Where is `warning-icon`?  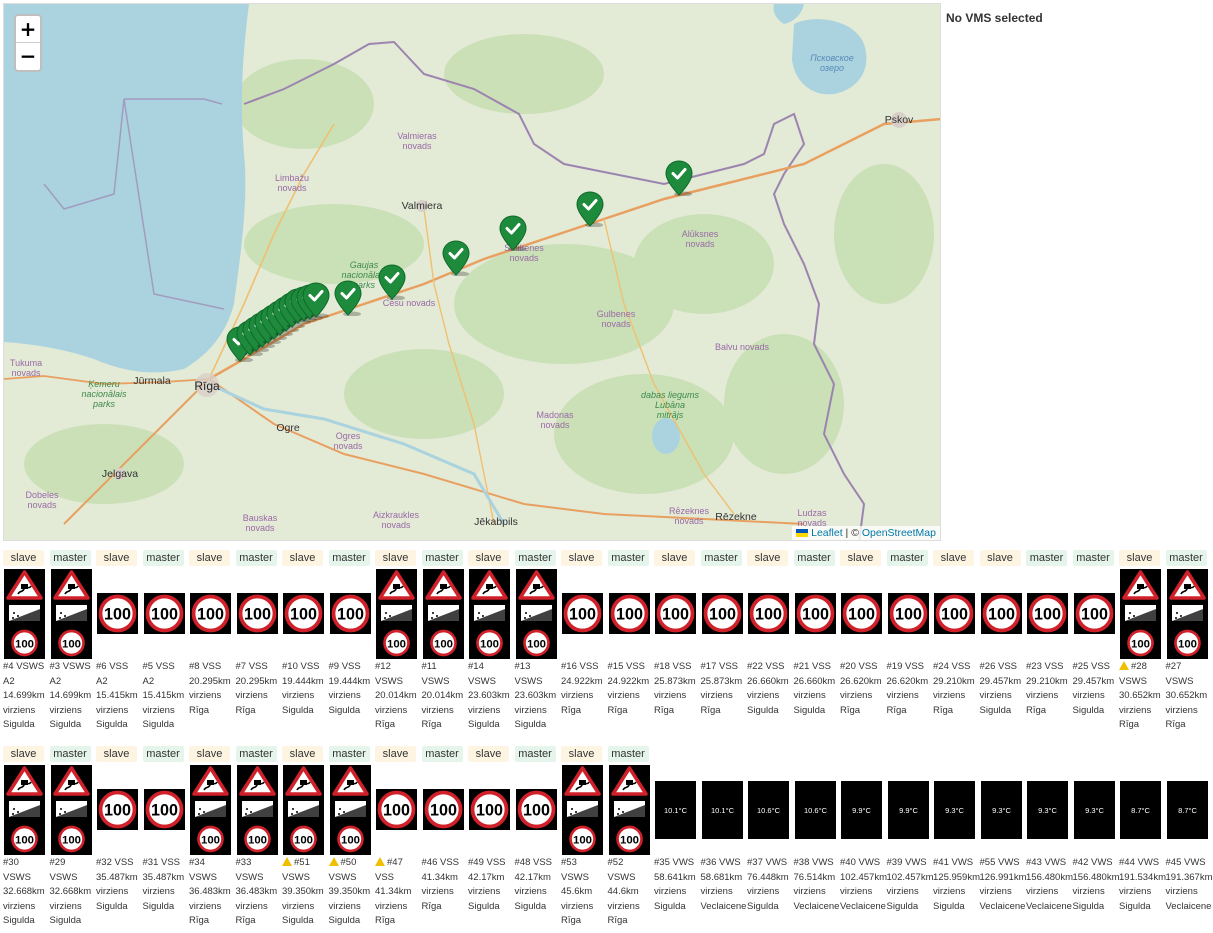 warning-icon is located at coordinates (380, 861).